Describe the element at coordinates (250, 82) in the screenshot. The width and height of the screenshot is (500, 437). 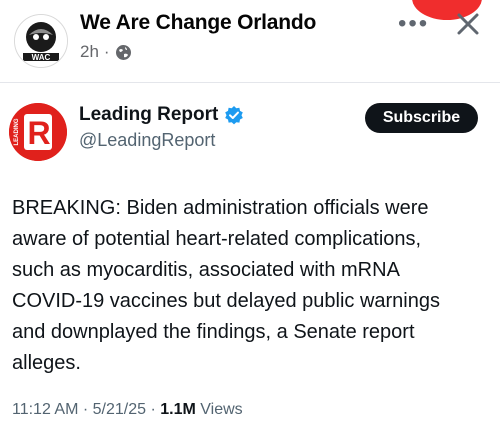
I see `header-divider` at that location.